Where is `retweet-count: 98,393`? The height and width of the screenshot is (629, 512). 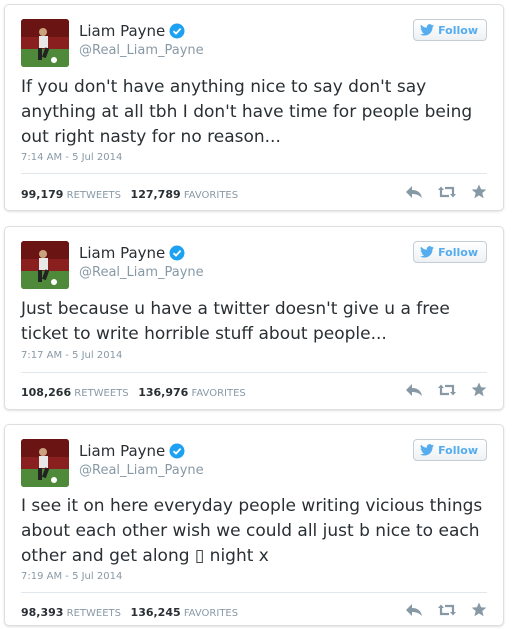 retweet-count: 98,393 is located at coordinates (42, 612).